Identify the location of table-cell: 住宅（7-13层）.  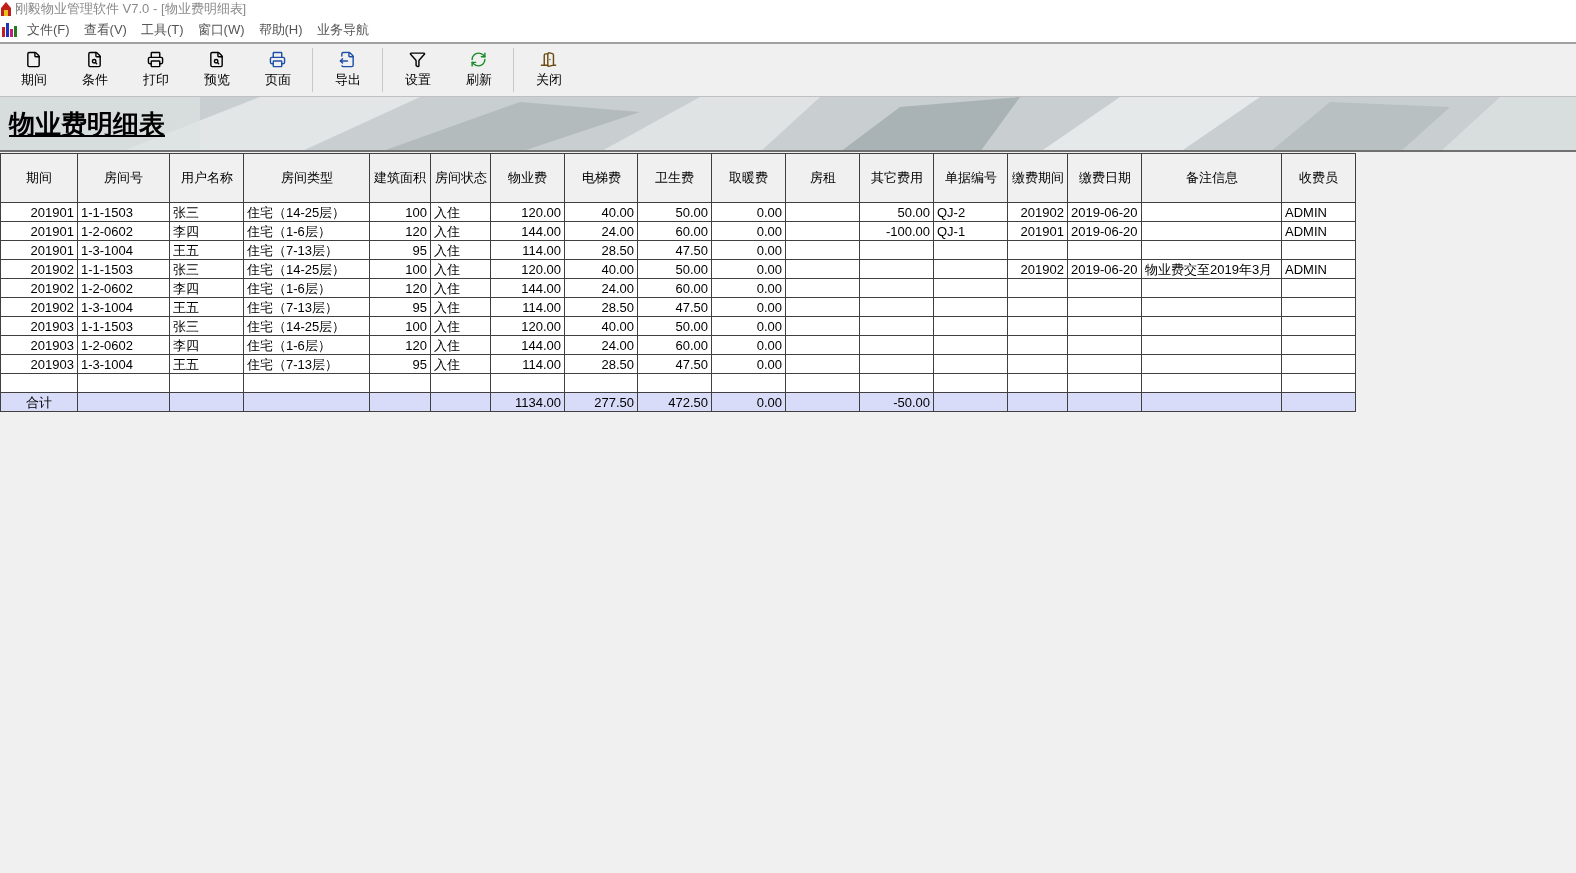
(293, 364).